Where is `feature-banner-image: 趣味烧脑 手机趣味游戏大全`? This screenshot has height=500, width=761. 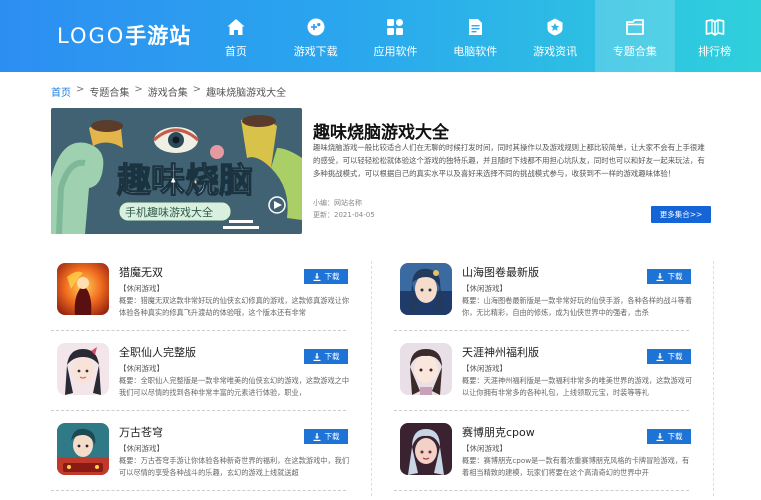
feature-banner-image: 趣味烧脑 手机趣味游戏大全 is located at coordinates (176, 171).